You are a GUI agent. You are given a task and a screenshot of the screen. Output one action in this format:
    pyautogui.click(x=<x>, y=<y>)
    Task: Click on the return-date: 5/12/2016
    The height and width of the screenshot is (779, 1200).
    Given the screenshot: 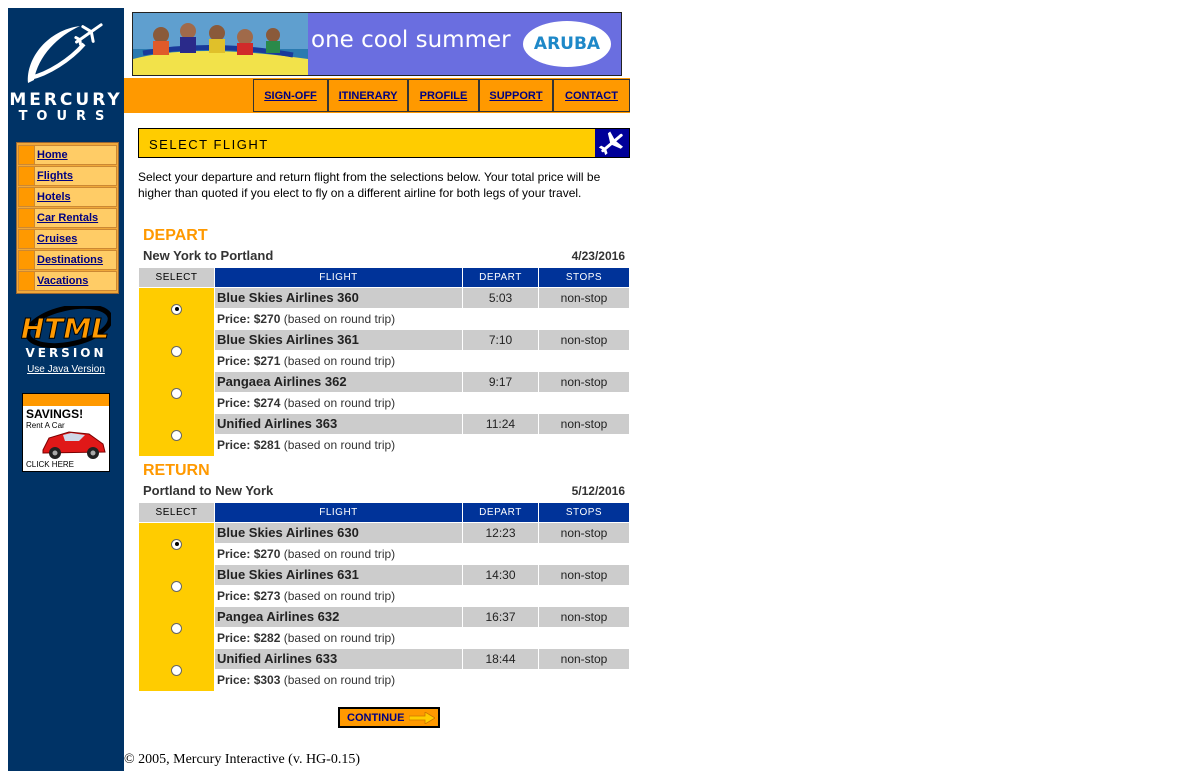 What is the action you would take?
    pyautogui.click(x=598, y=491)
    